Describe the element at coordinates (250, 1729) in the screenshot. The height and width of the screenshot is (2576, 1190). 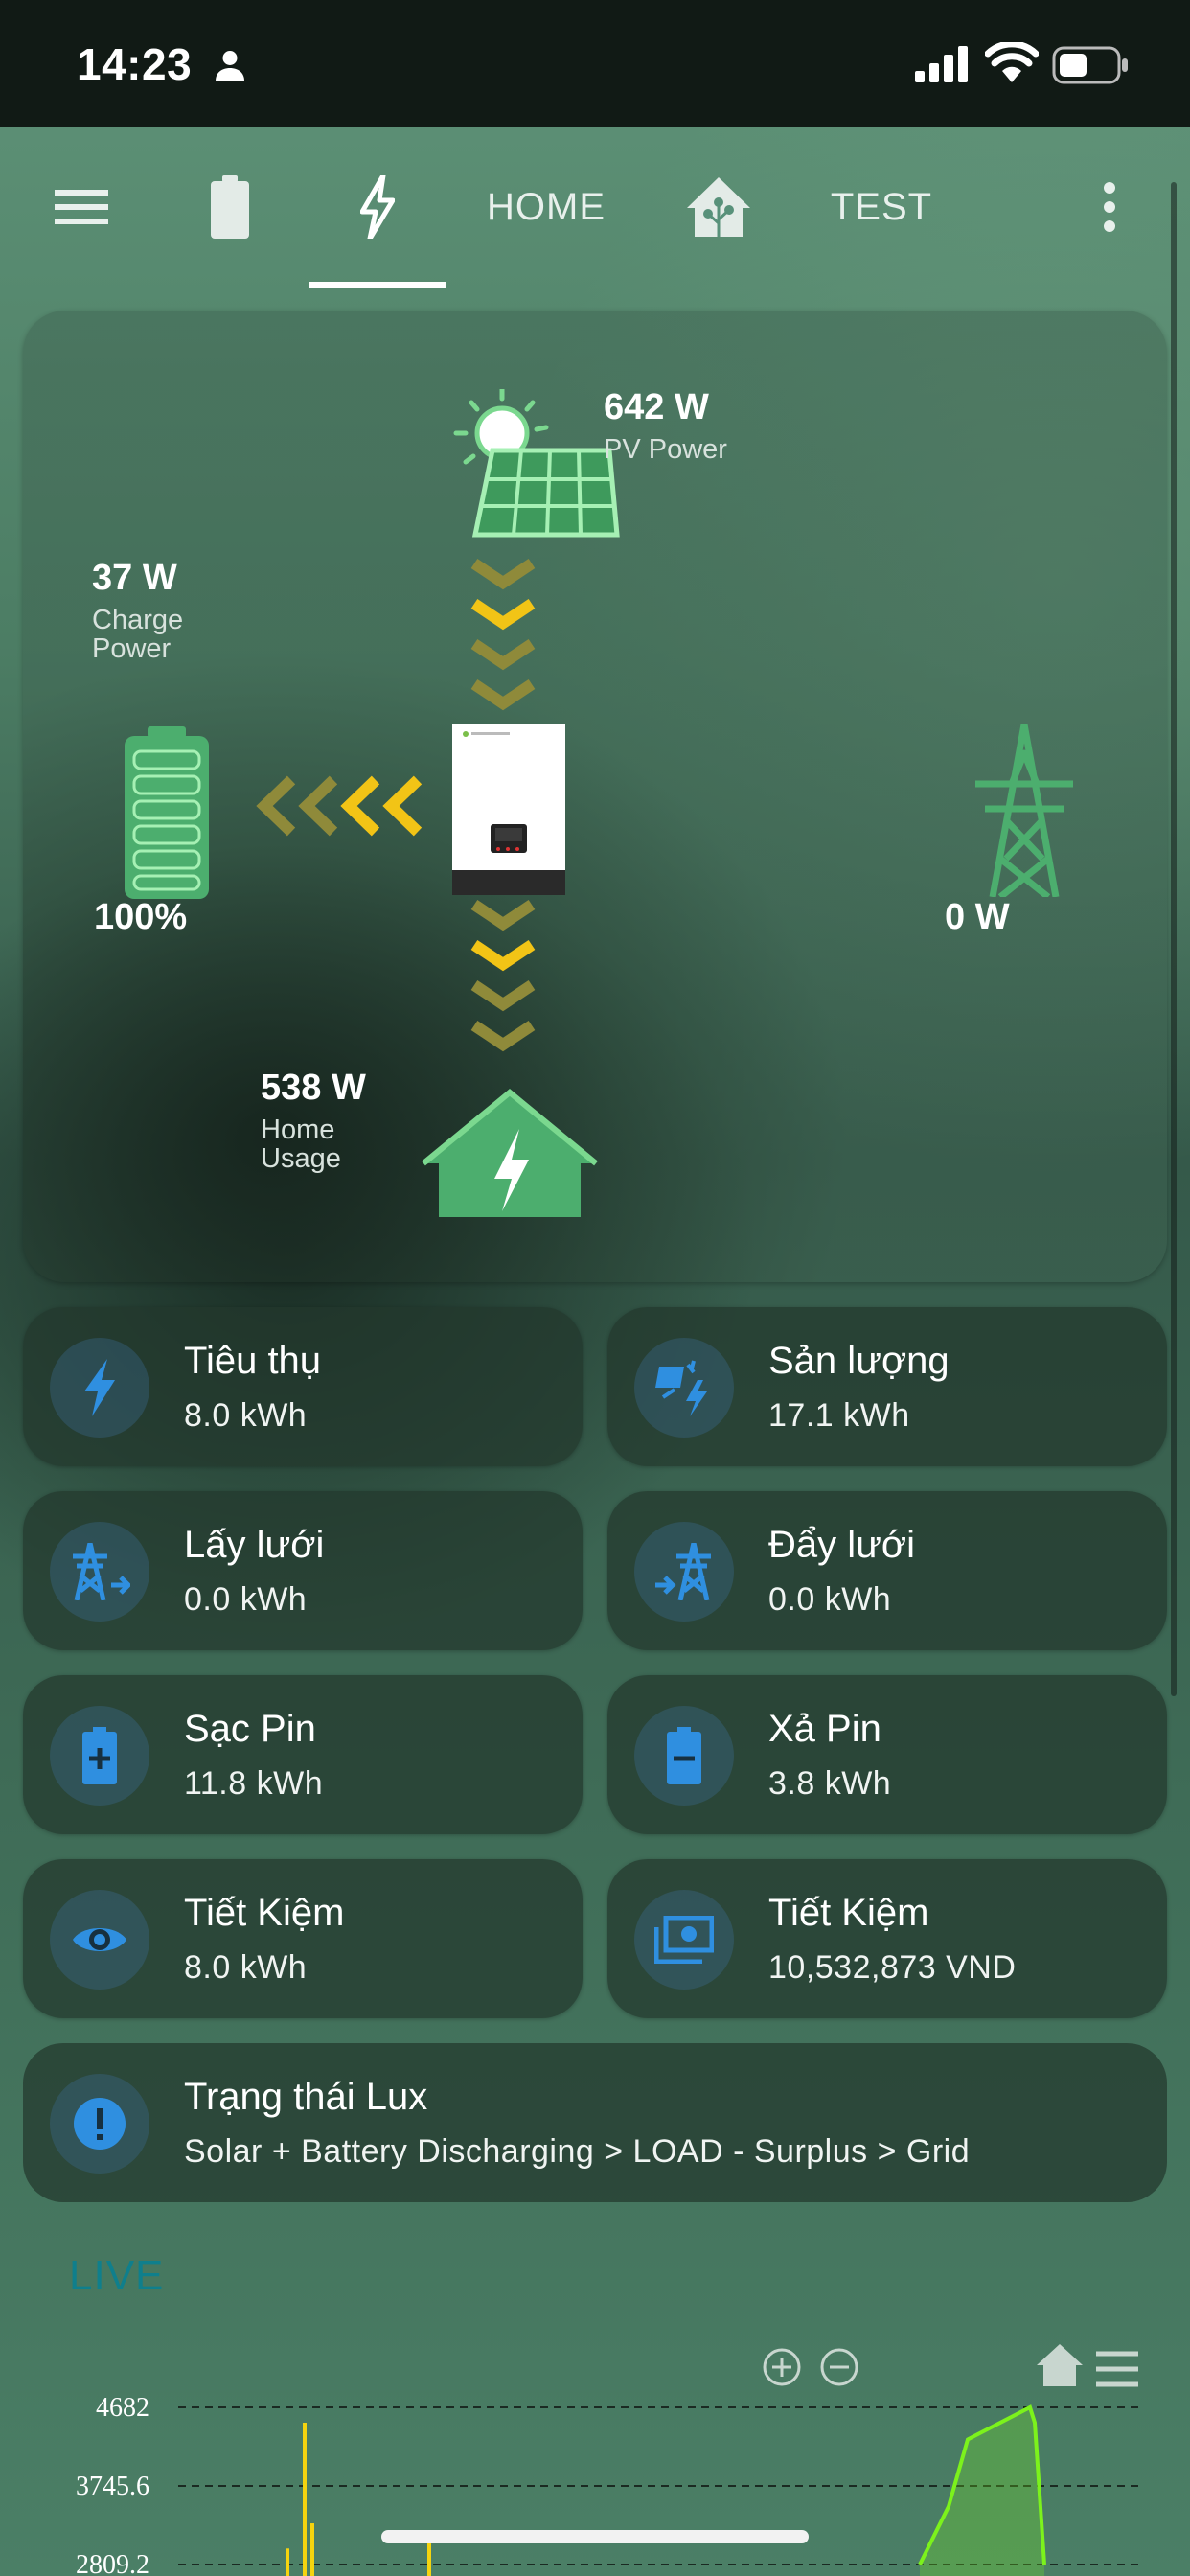
I see `stat-title: Sạc Pin` at that location.